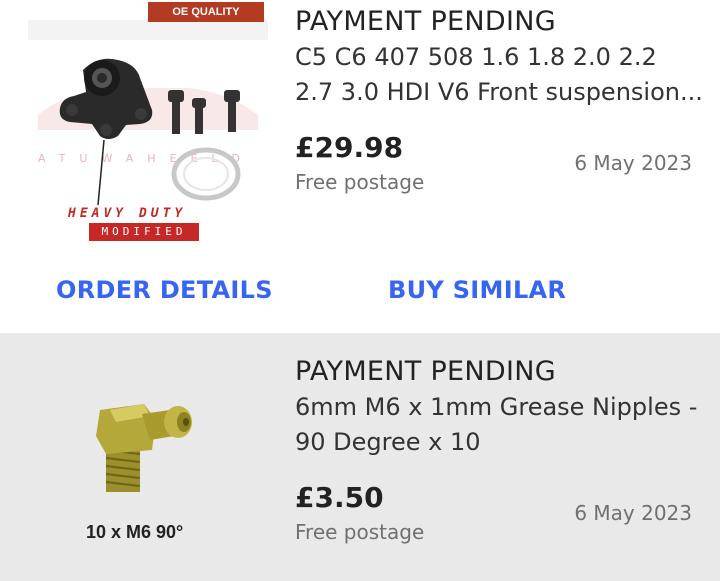 This screenshot has width=720, height=581. Describe the element at coordinates (496, 407) in the screenshot. I see `product-title-line-1: 6mm M6 x 1mm Grease Nipples -` at that location.